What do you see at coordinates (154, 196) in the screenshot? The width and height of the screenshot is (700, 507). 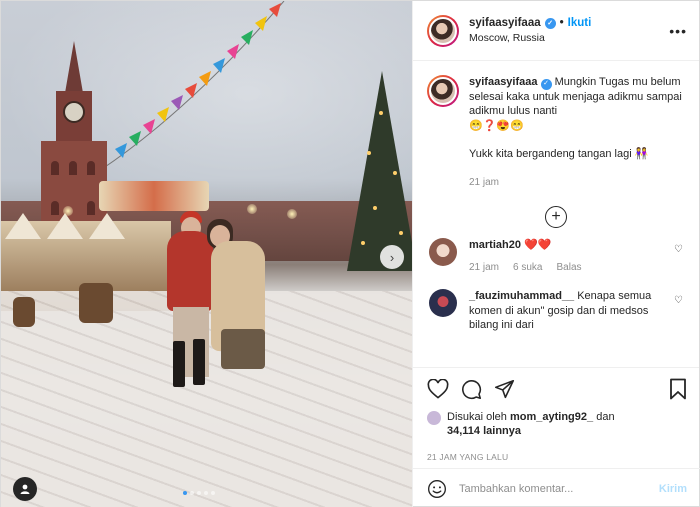 I see `carousel-ride` at bounding box center [154, 196].